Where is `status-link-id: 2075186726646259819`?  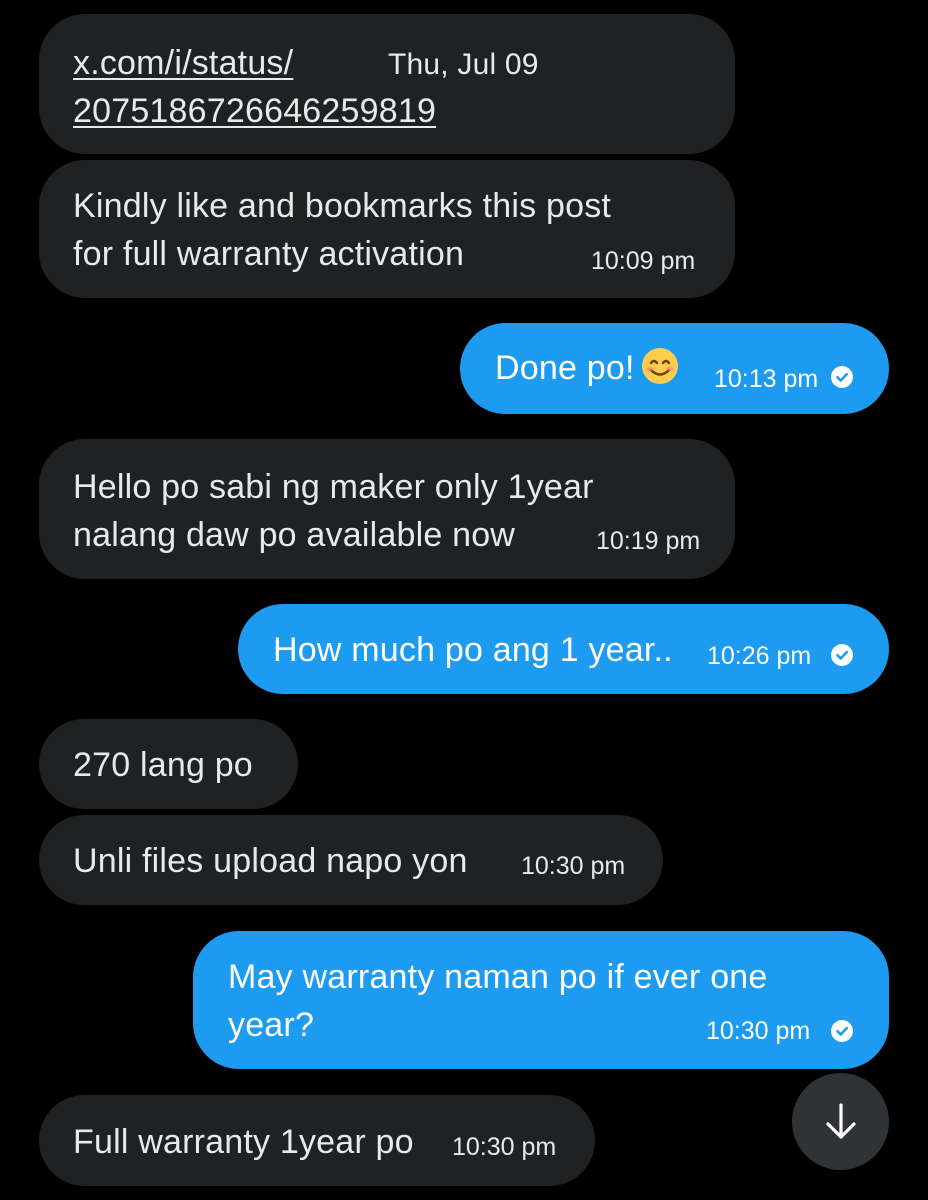 status-link-id: 2075186726646259819 is located at coordinates (254, 111).